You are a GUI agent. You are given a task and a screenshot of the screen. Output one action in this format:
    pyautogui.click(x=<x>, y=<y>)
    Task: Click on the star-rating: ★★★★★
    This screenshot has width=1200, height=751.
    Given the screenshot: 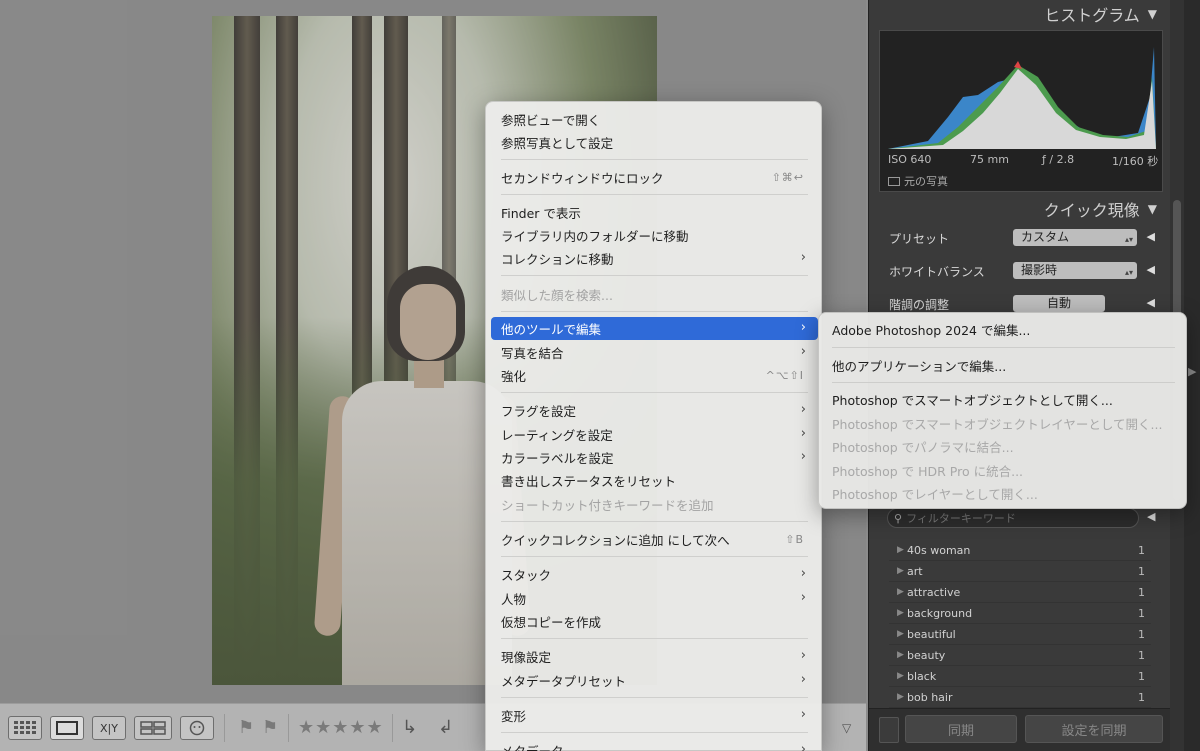 What is the action you would take?
    pyautogui.click(x=341, y=728)
    